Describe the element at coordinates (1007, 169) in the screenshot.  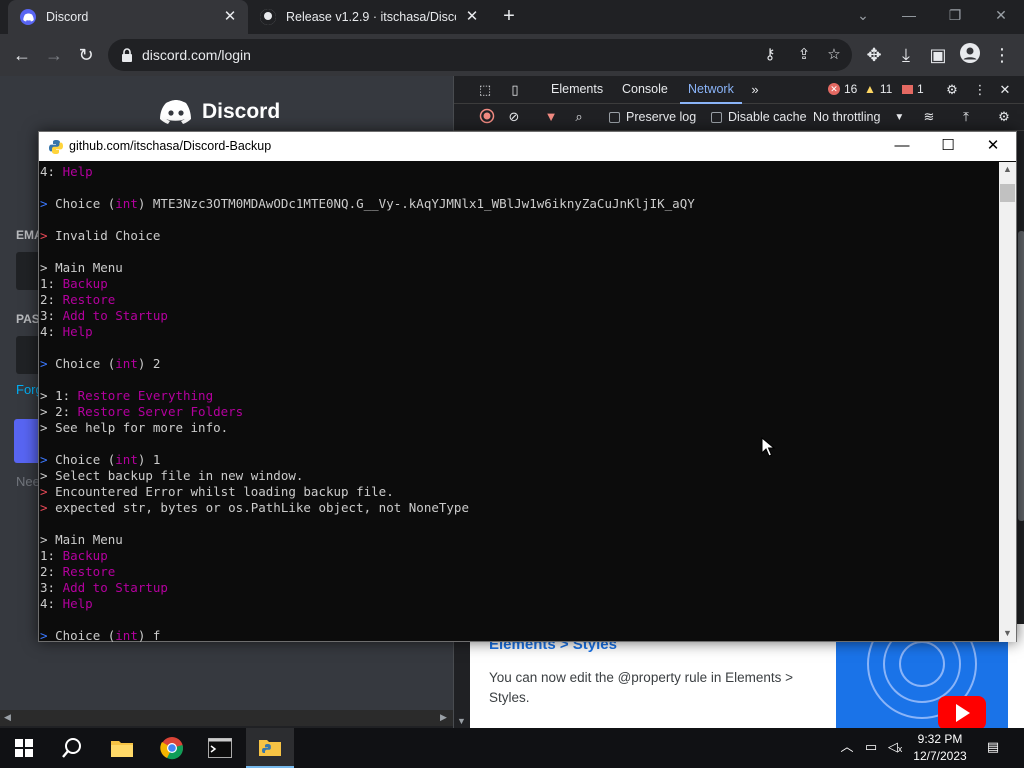
I see `scroll-up-icon: ▲` at that location.